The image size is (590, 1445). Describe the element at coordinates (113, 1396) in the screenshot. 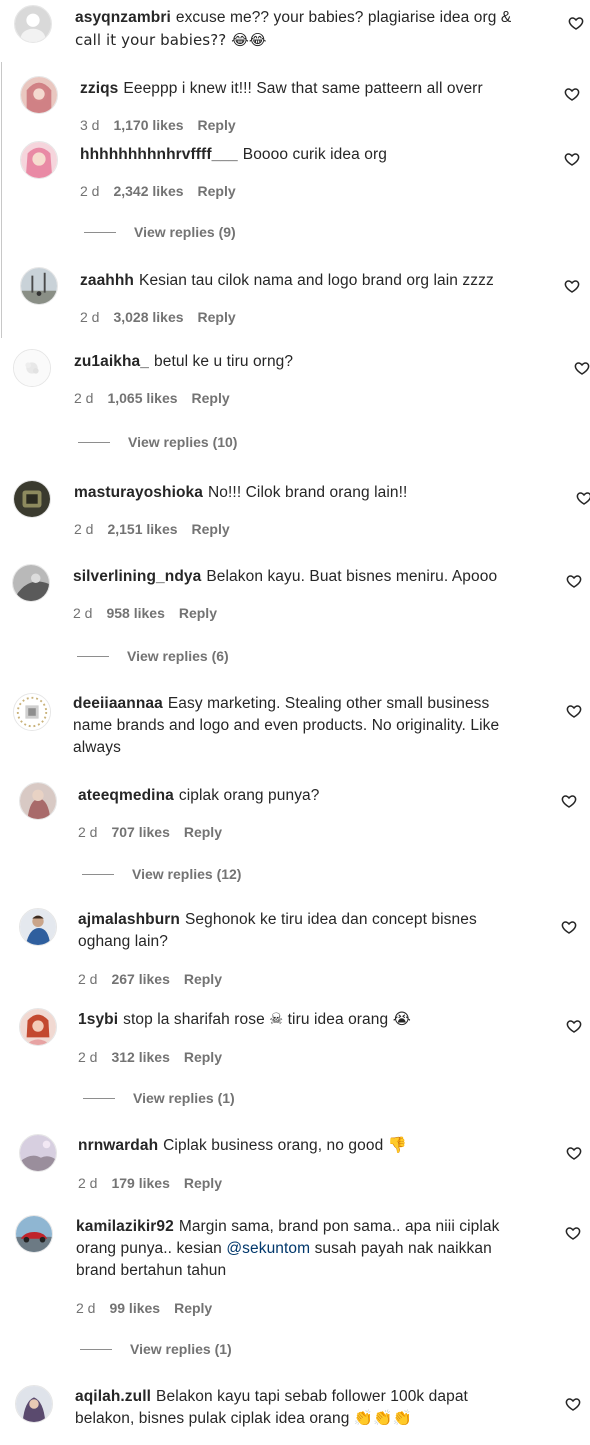

I see `username: aqilah.zull` at that location.